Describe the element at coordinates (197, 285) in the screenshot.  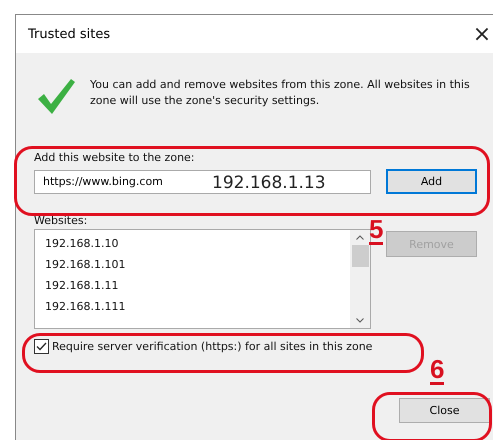
I see `website-item: 192.168.1.11` at that location.